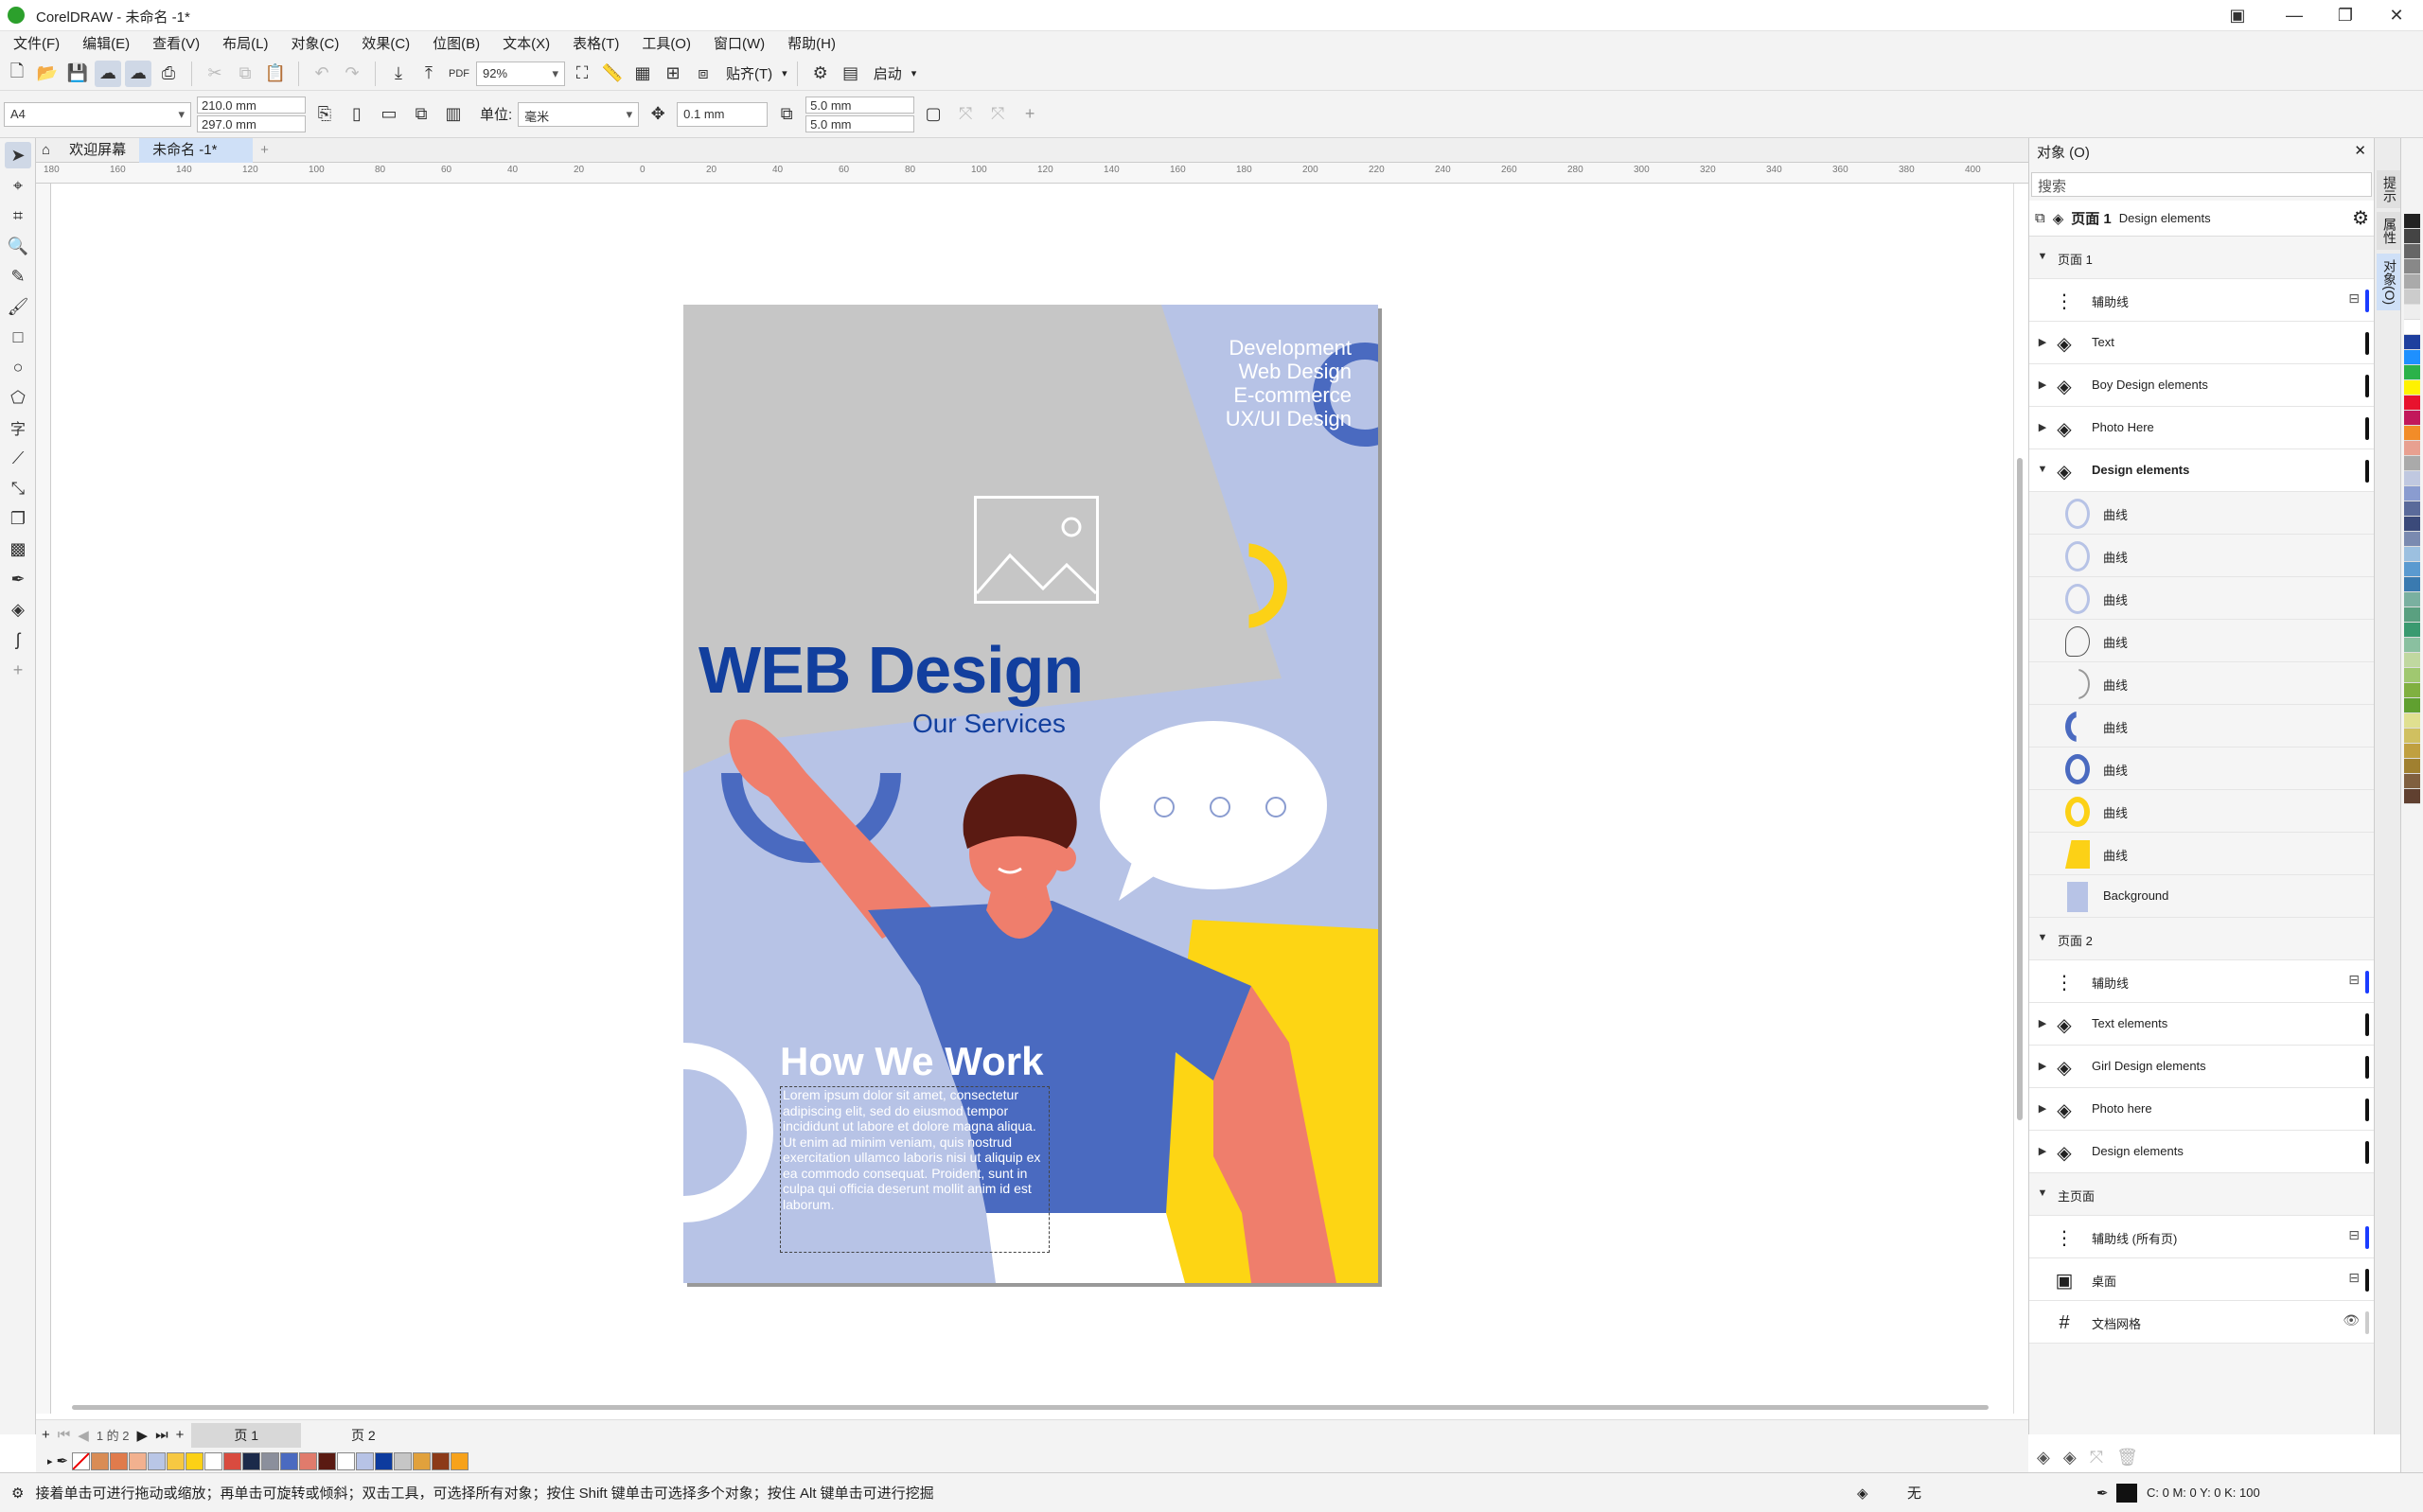 Image resolution: width=2423 pixels, height=1512 pixels. I want to click on nudge-distance-field: 0.1 mm, so click(723, 114).